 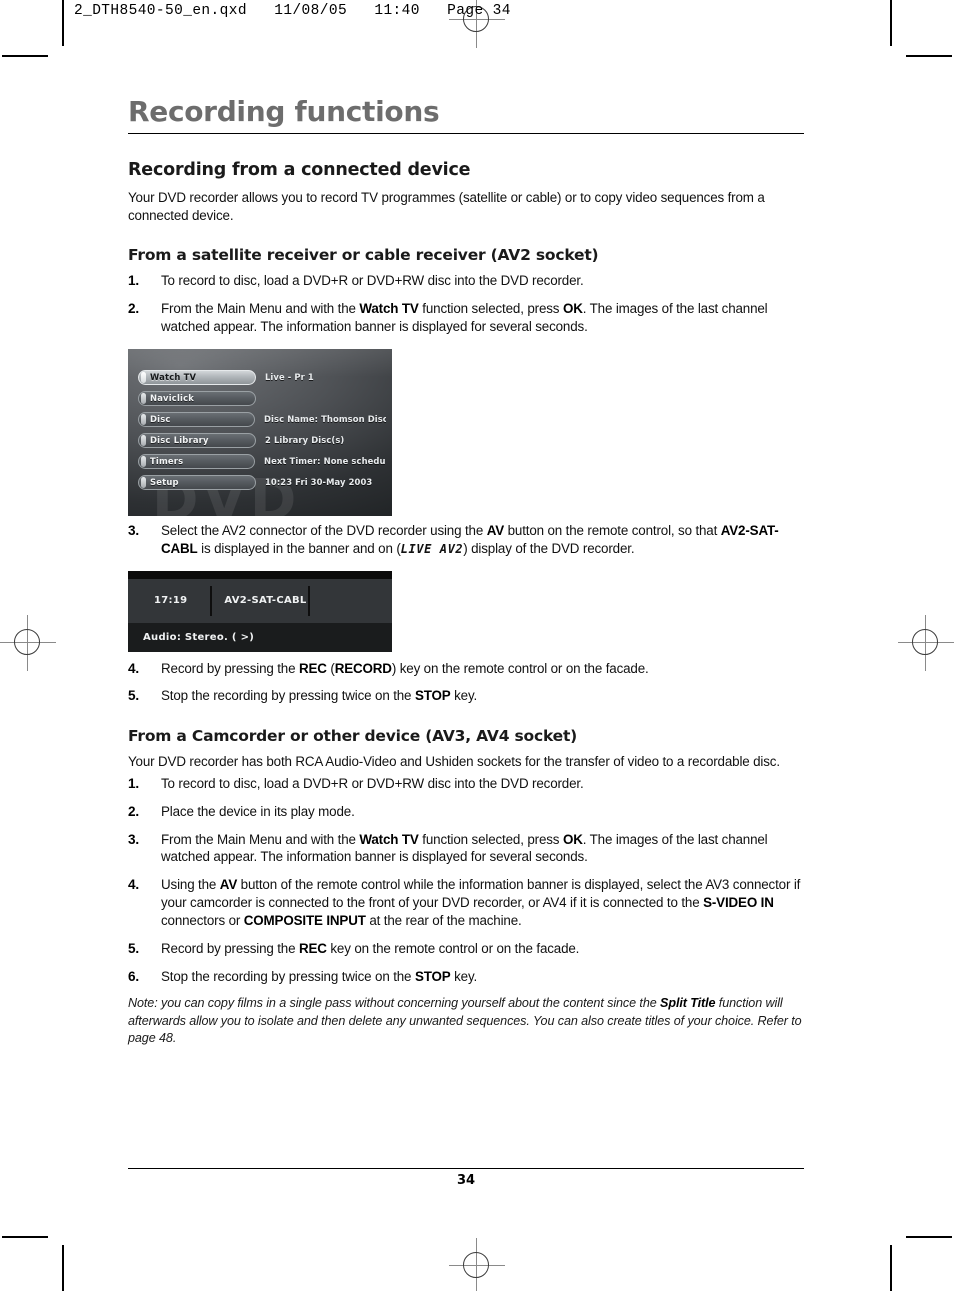 I want to click on menu-button-label: Setup, so click(x=164, y=482).